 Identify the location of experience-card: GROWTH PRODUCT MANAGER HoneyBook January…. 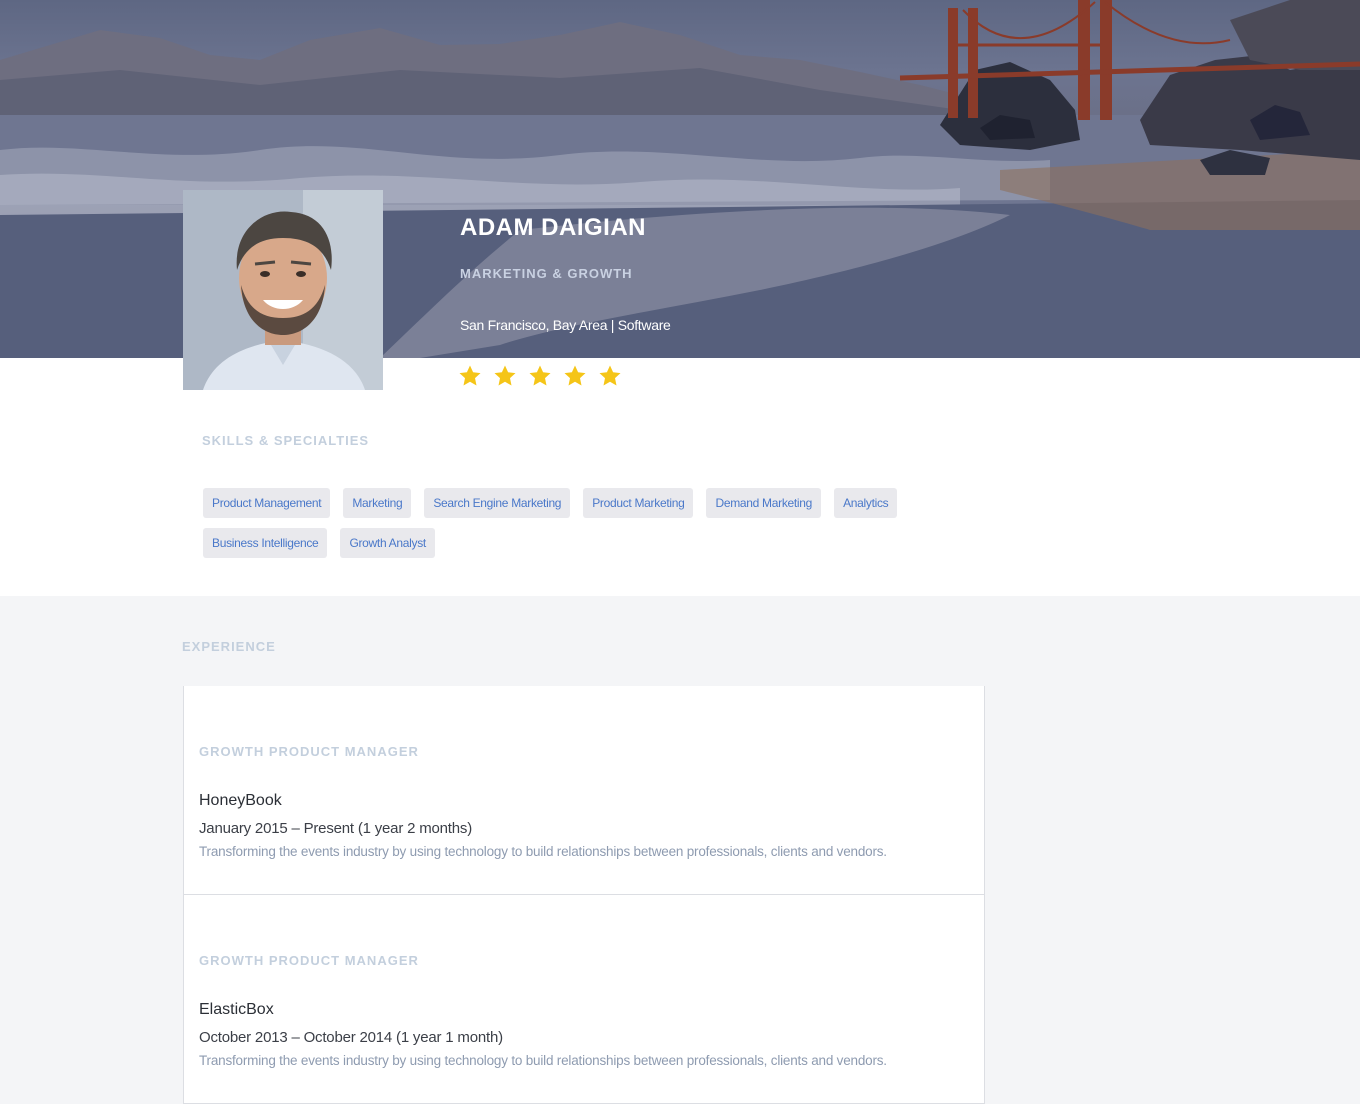
(584, 790).